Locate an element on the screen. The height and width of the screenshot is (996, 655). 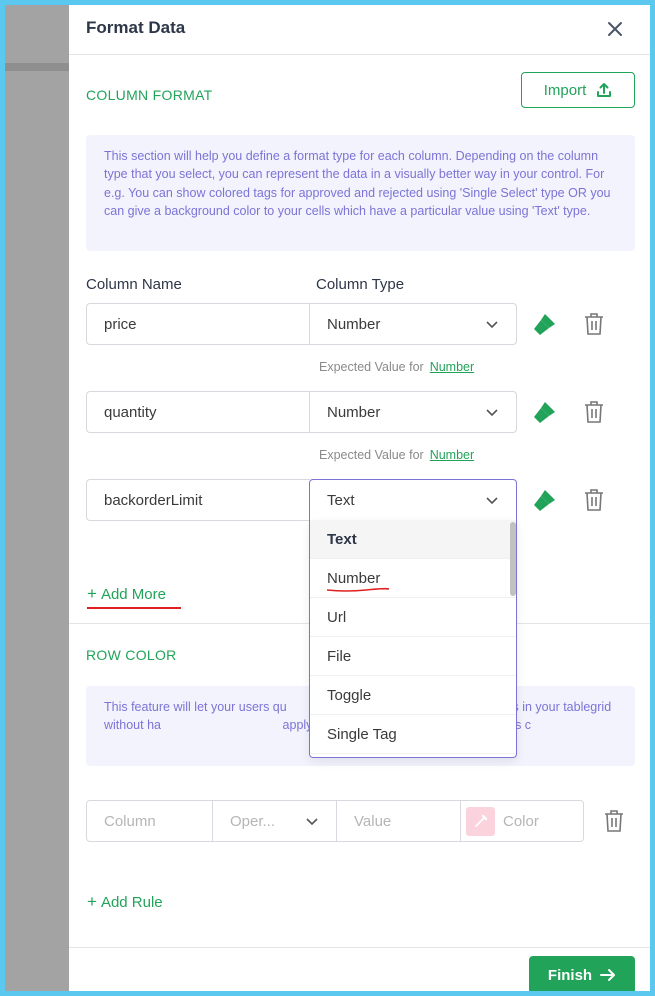
dropdown-scrollbar is located at coordinates (513, 559).